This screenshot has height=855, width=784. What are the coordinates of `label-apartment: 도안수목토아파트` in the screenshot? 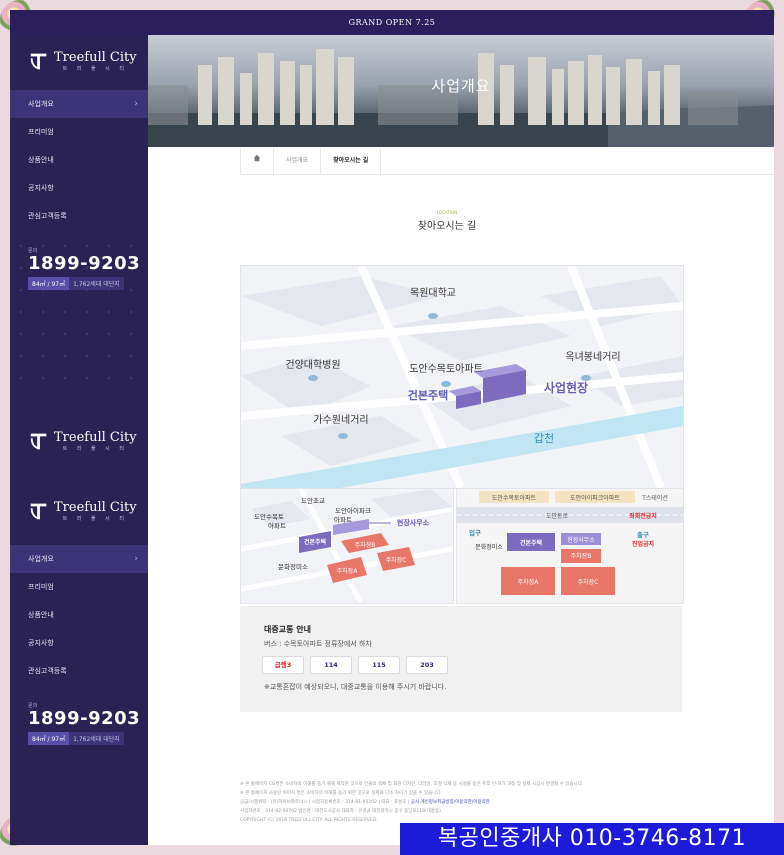 It's located at (446, 369).